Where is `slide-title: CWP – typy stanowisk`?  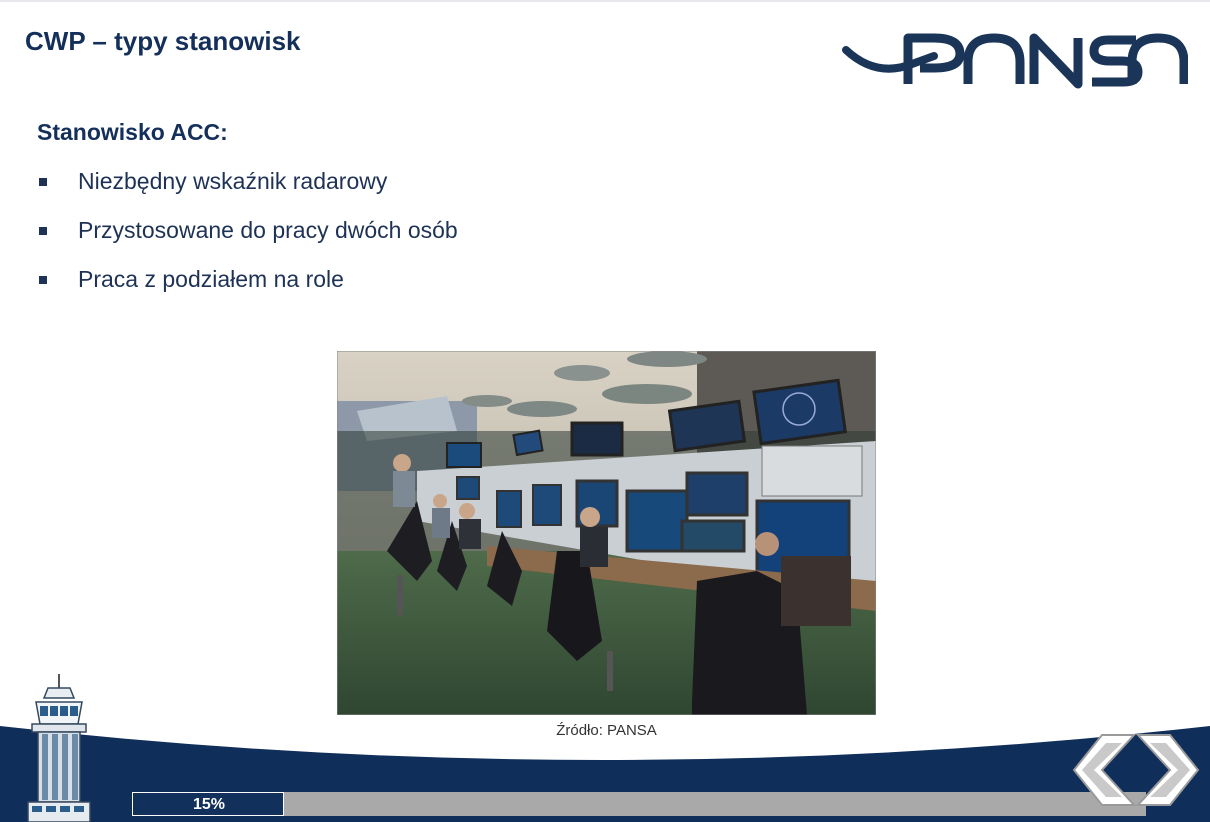
slide-title: CWP – typy stanowisk is located at coordinates (163, 41).